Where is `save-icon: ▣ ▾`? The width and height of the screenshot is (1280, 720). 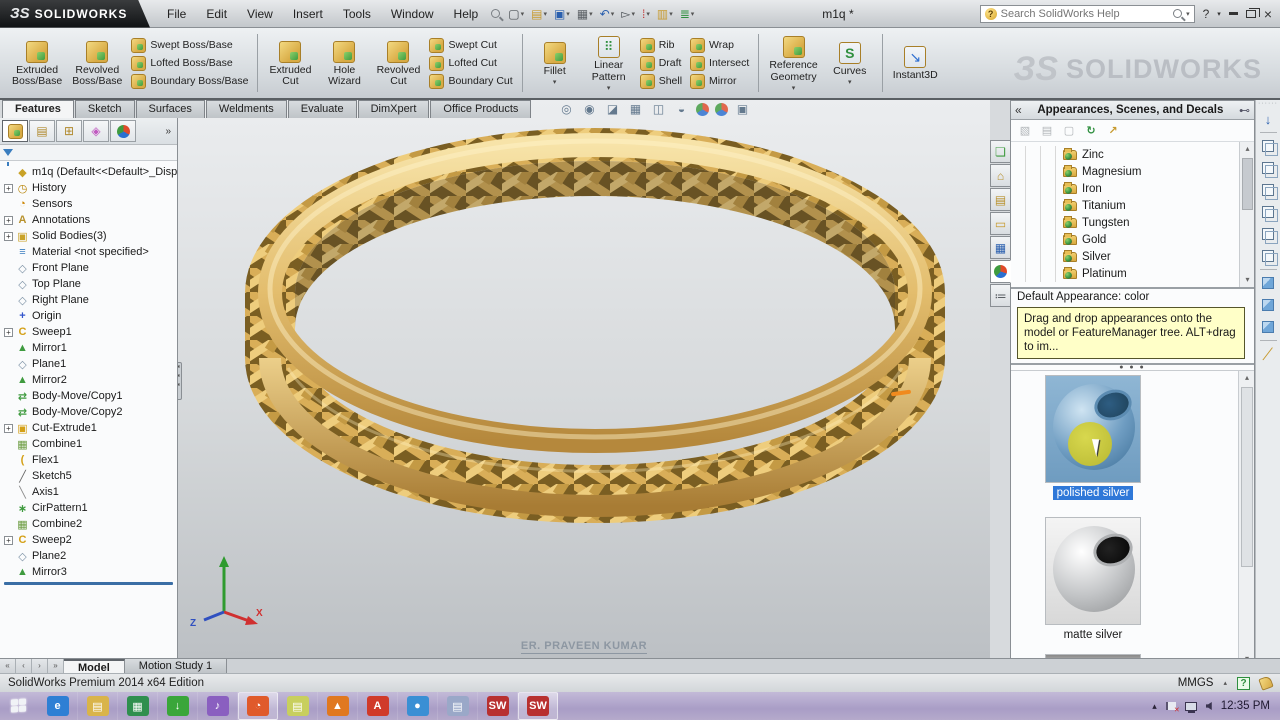 save-icon: ▣ ▾ is located at coordinates (562, 14).